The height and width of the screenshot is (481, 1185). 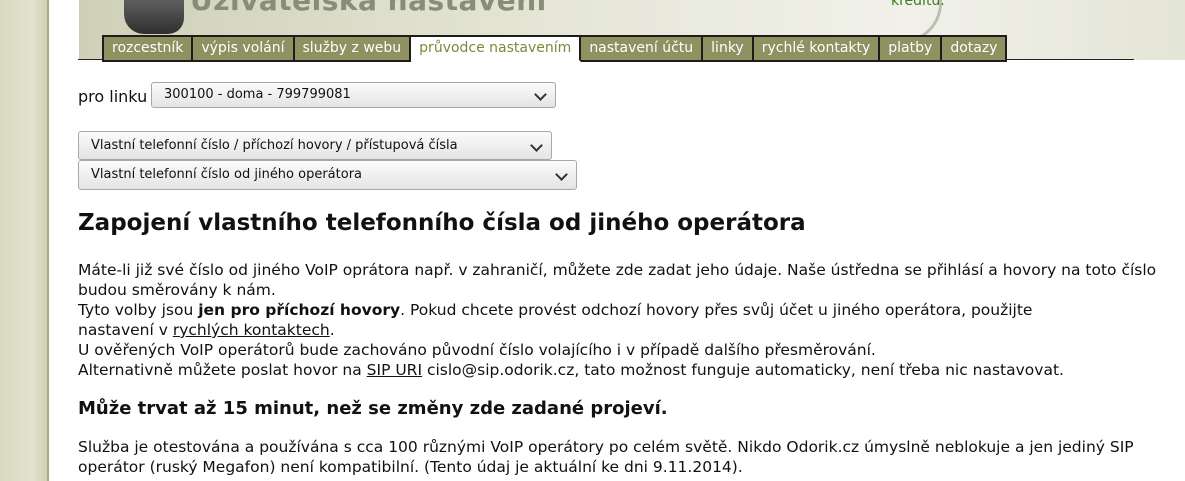 What do you see at coordinates (24, 240) in the screenshot?
I see `left-sidebar` at bounding box center [24, 240].